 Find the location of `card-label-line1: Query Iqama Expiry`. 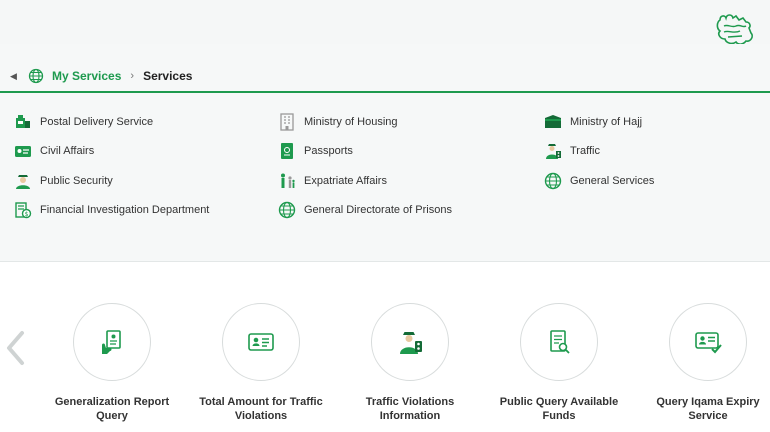

card-label-line1: Query Iqama Expiry is located at coordinates (708, 402).